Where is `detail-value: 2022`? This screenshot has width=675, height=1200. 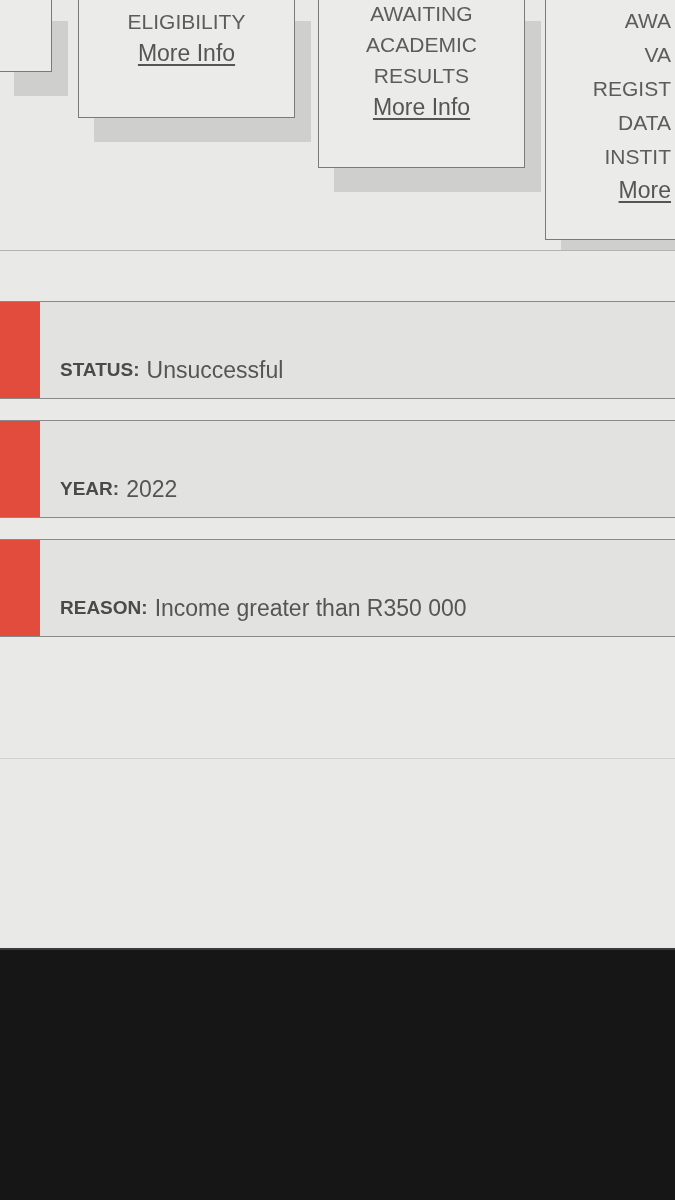
detail-value: 2022 is located at coordinates (152, 489).